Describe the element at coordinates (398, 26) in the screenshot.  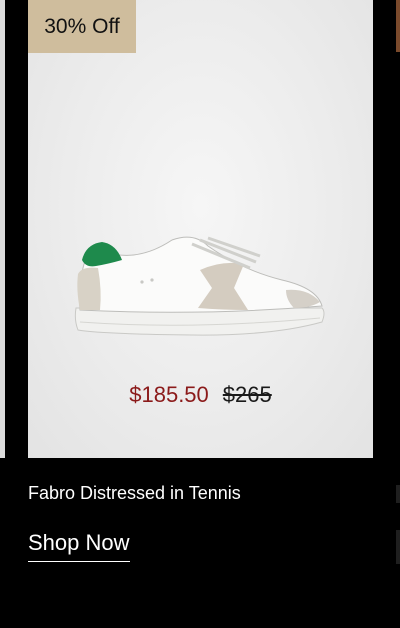
I see `next-card-peek` at that location.